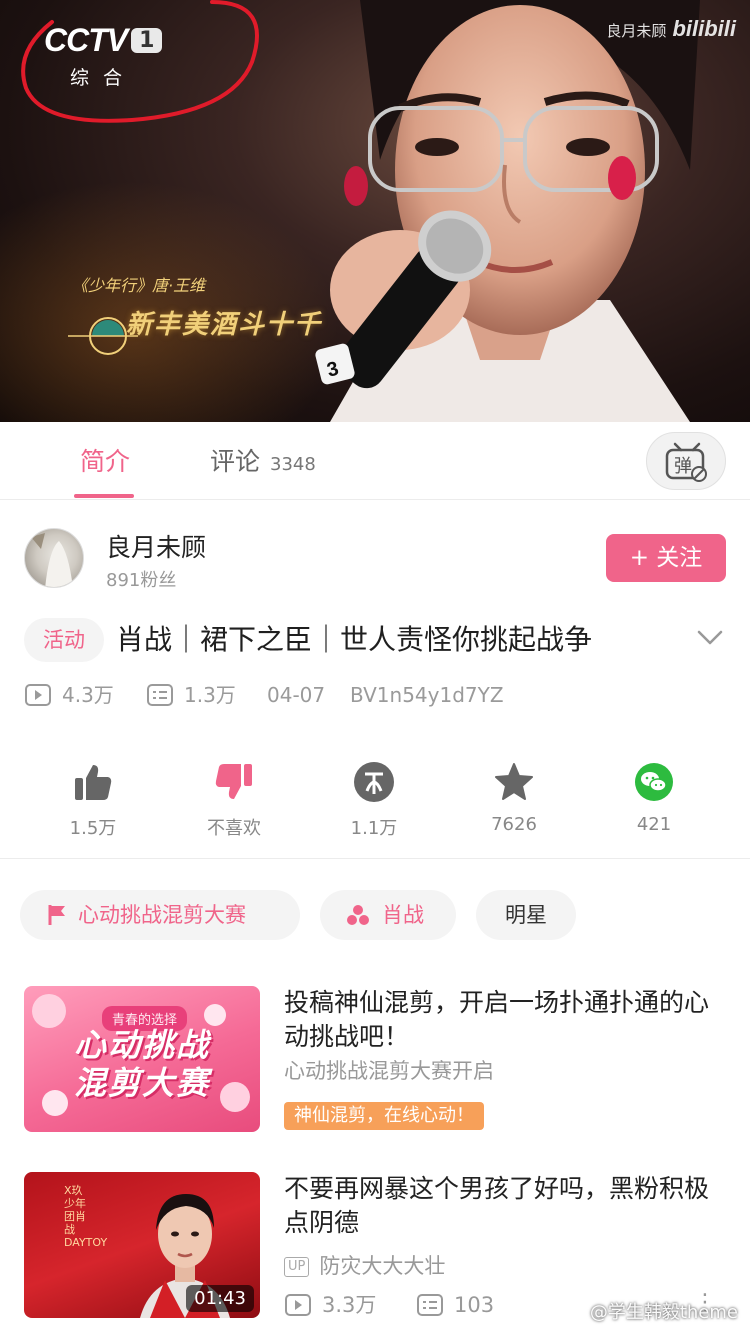 Image resolution: width=750 pixels, height=1334 pixels. Describe the element at coordinates (234, 800) in the screenshot. I see `dislike-button: 不喜欢` at that location.